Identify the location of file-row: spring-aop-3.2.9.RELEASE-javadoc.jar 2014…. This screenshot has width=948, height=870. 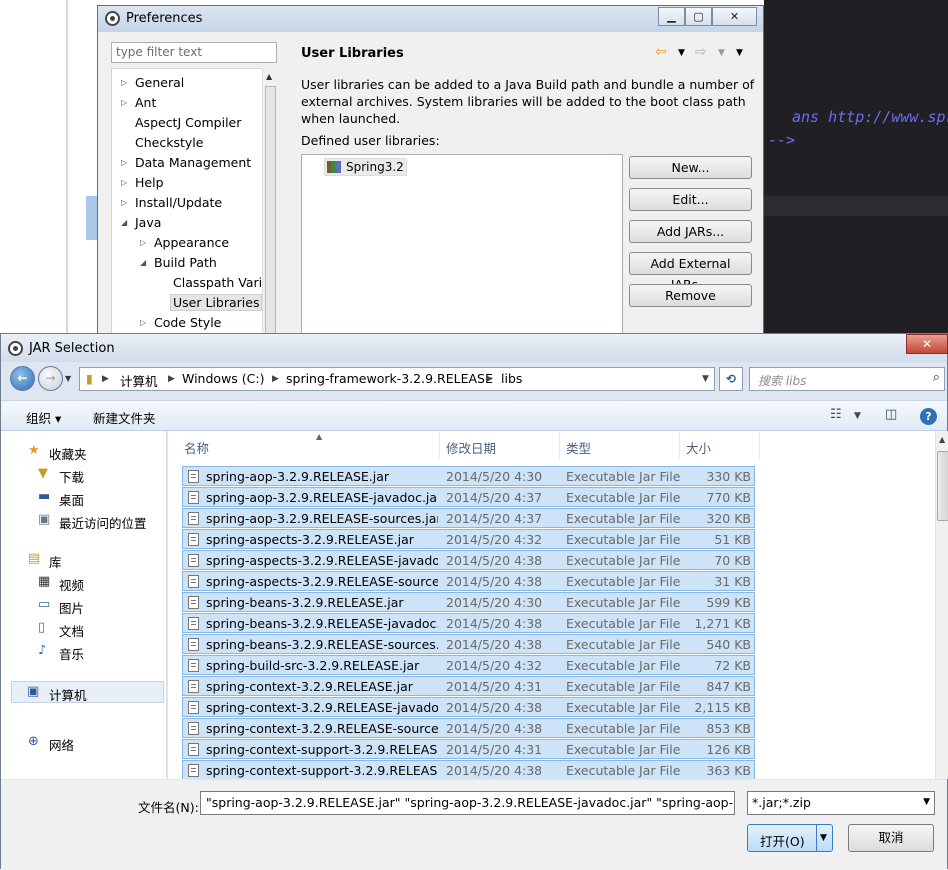
(468, 497).